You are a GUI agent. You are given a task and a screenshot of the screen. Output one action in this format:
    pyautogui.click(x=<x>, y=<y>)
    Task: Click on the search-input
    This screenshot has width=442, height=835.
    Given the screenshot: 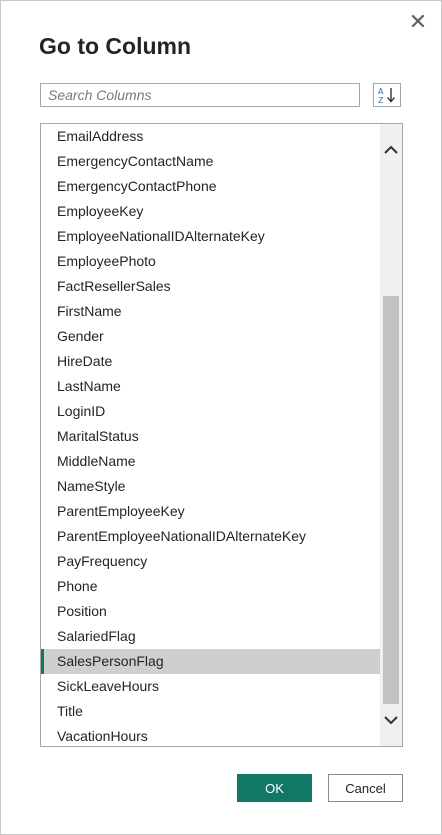 What is the action you would take?
    pyautogui.click(x=200, y=95)
    